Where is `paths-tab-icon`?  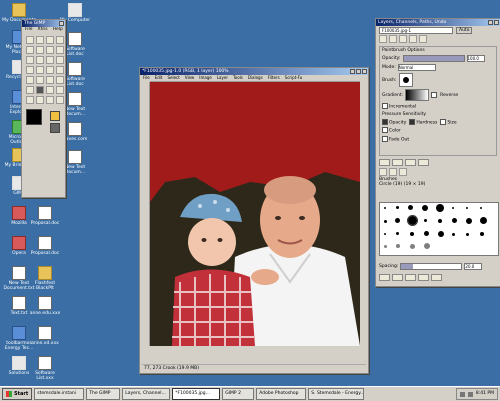 paths-tab-icon is located at coordinates (403, 39).